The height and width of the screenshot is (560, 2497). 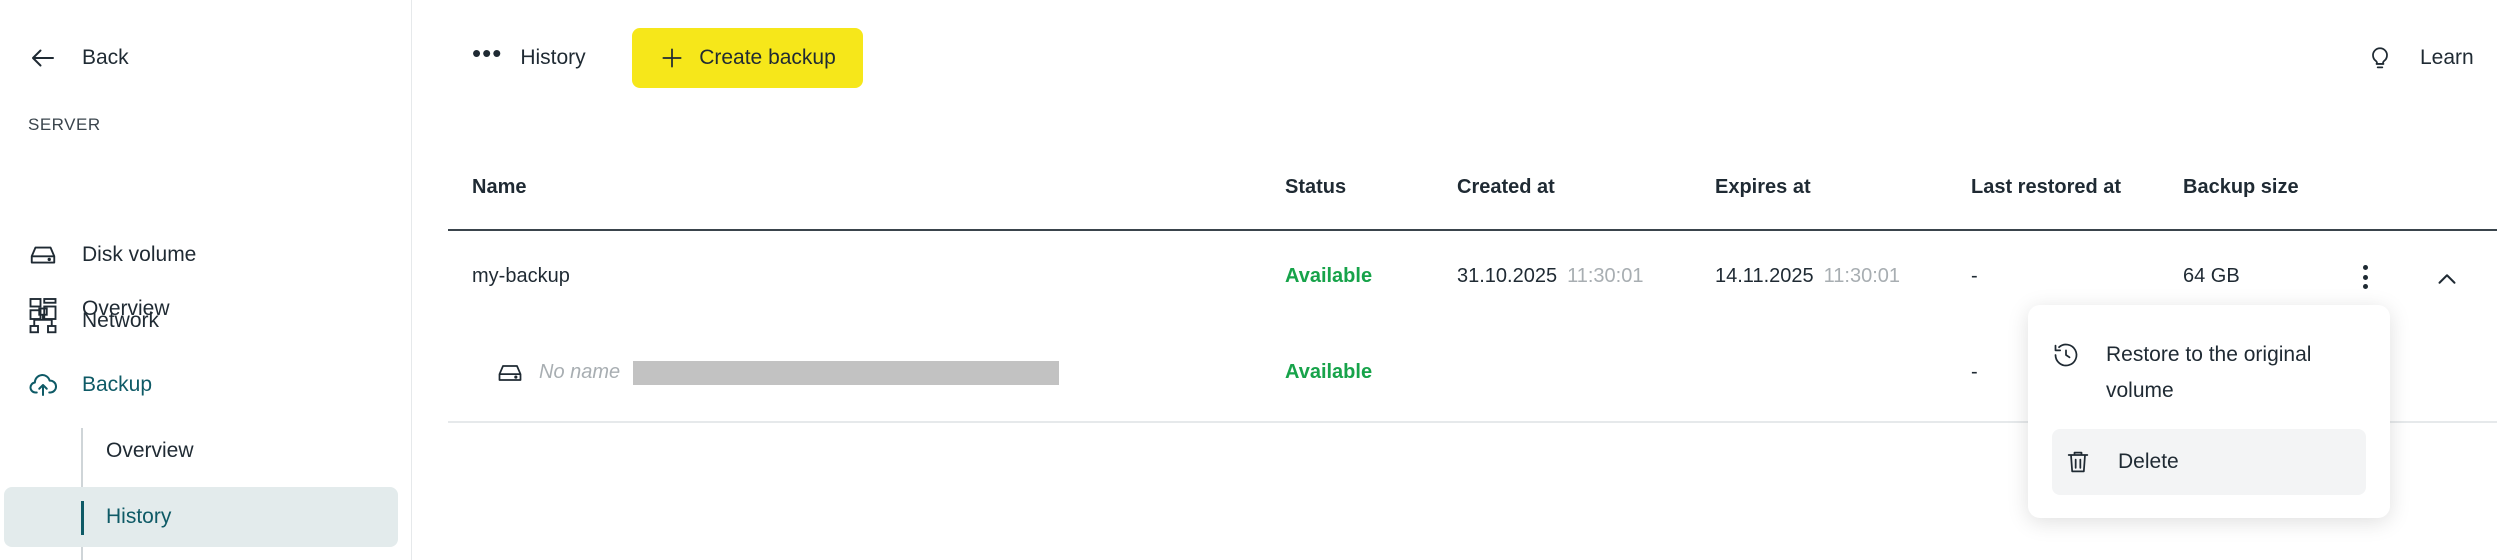 I want to click on network-icon, so click(x=43, y=320).